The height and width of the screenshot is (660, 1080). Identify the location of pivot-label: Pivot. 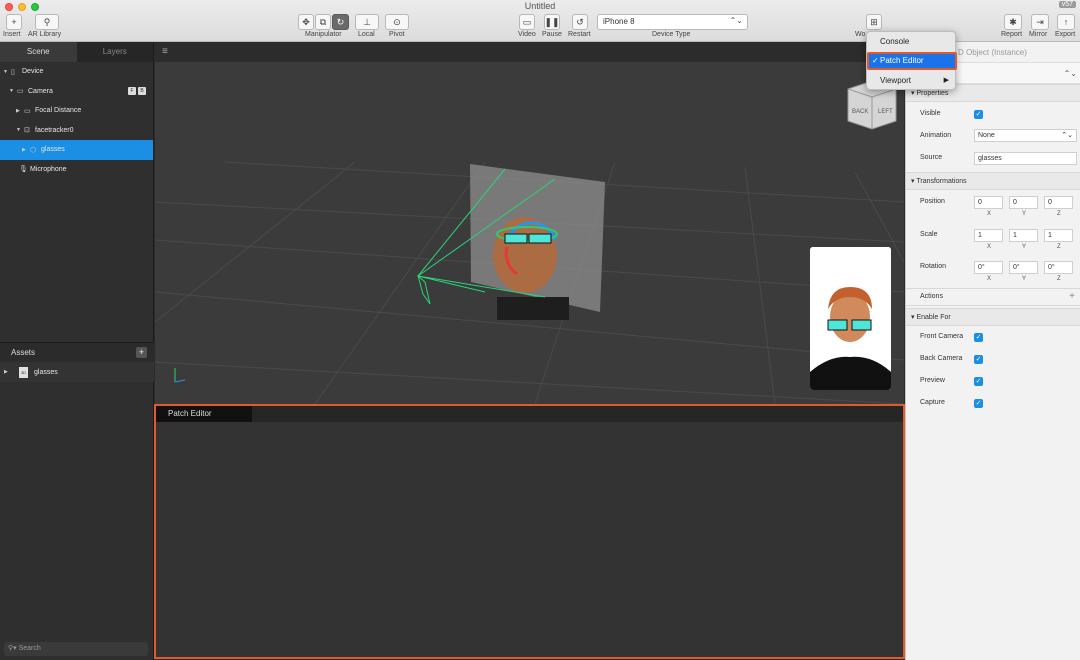
(397, 34).